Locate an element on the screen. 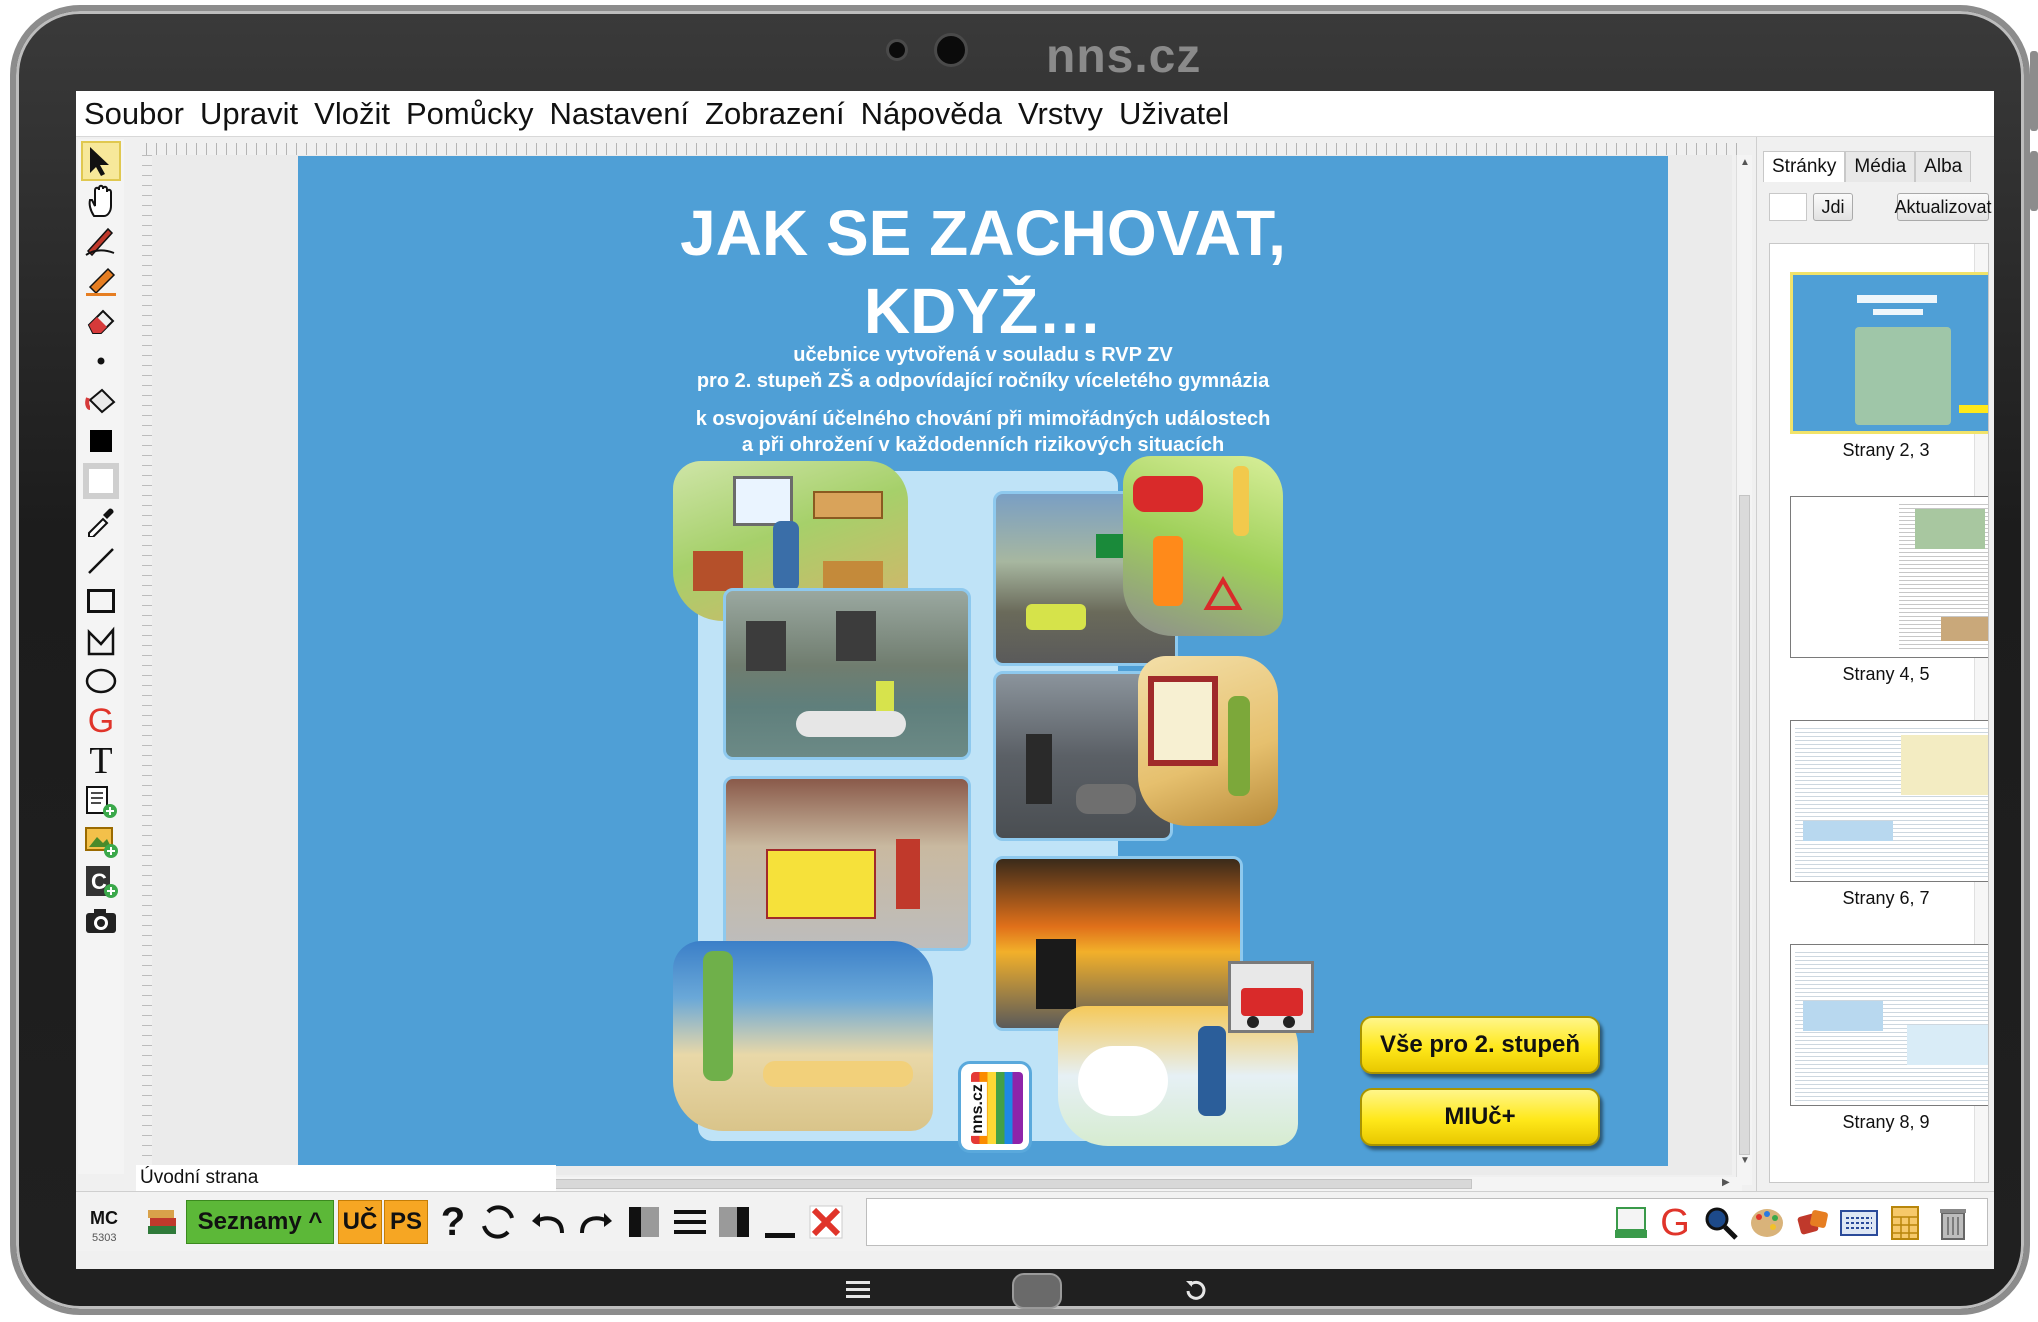 This screenshot has width=2038, height=1322. mc-label: MC is located at coordinates (104, 1218).